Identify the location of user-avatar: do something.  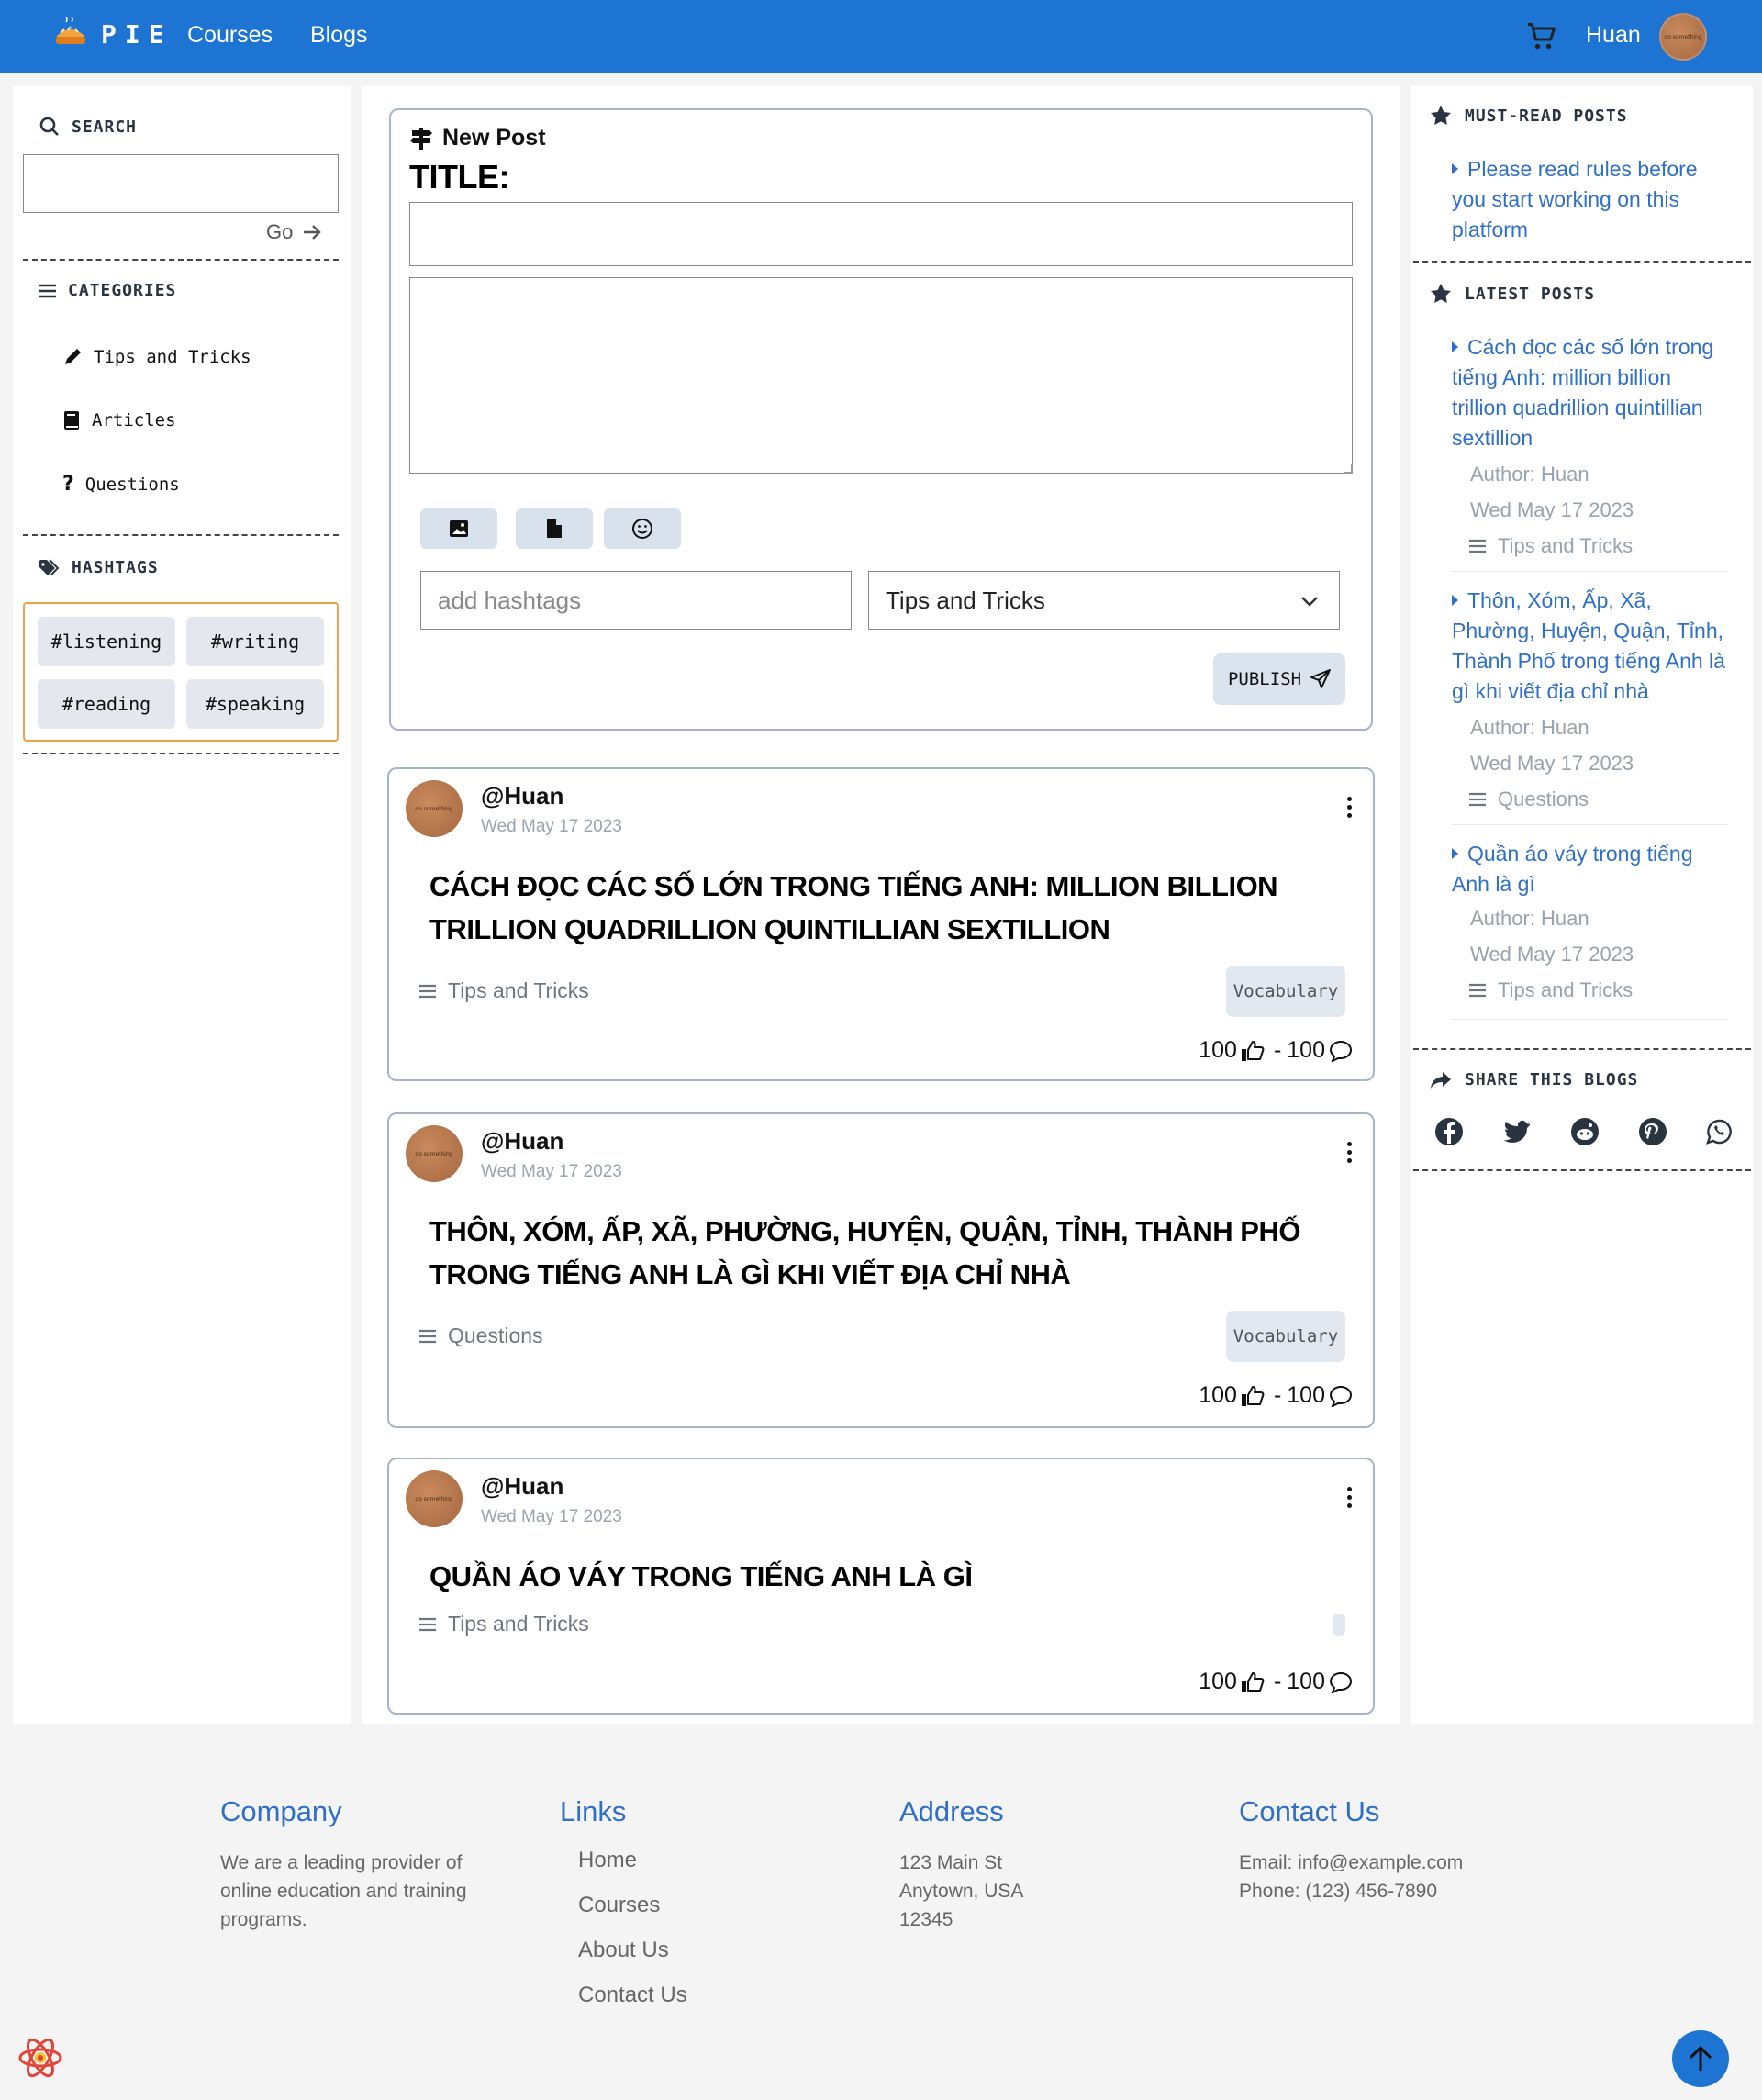
(1683, 37).